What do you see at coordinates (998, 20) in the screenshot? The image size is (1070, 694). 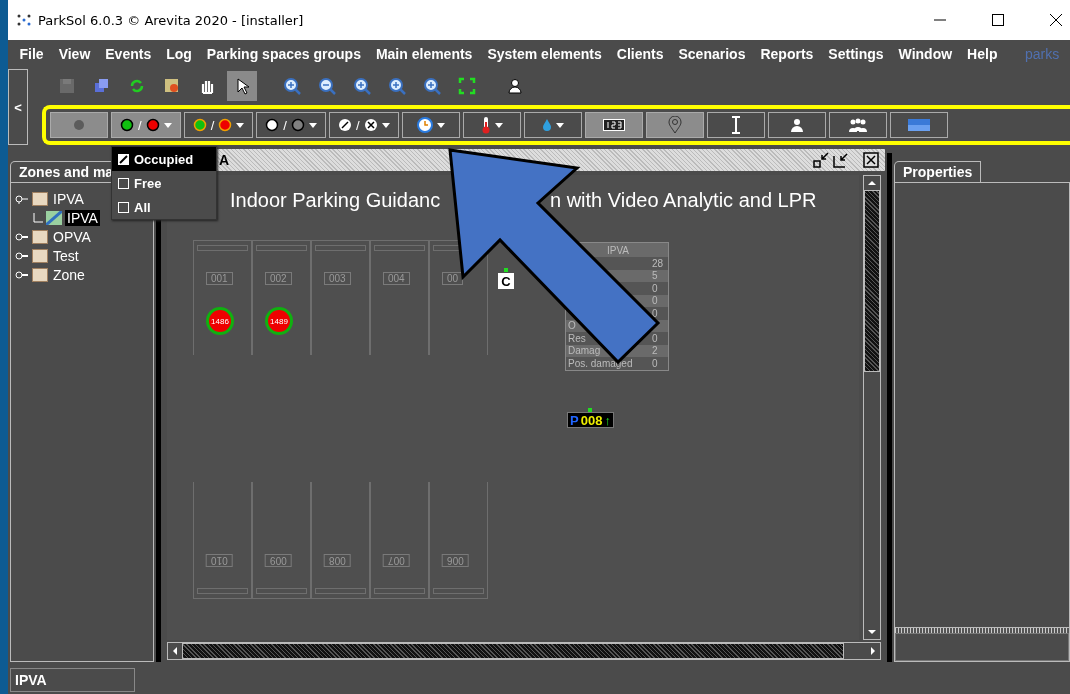 I see `maximize-icon` at bounding box center [998, 20].